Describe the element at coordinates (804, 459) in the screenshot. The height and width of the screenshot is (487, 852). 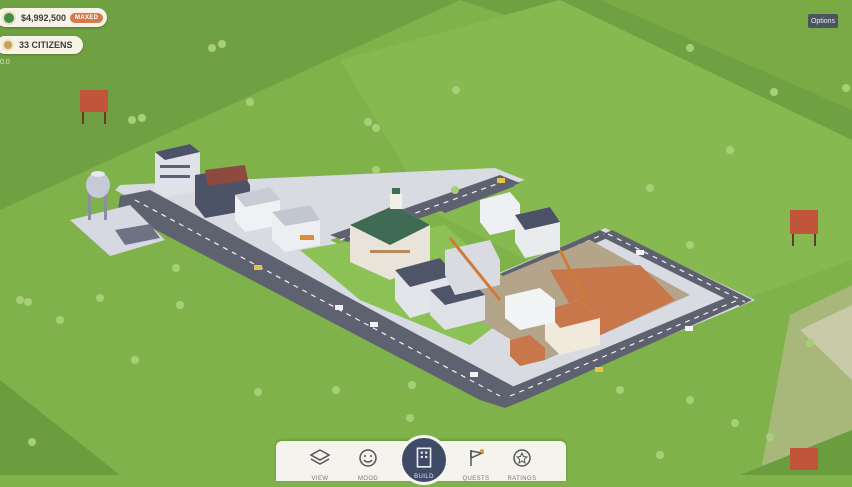
I see `for-sale-sign-bottom` at that location.